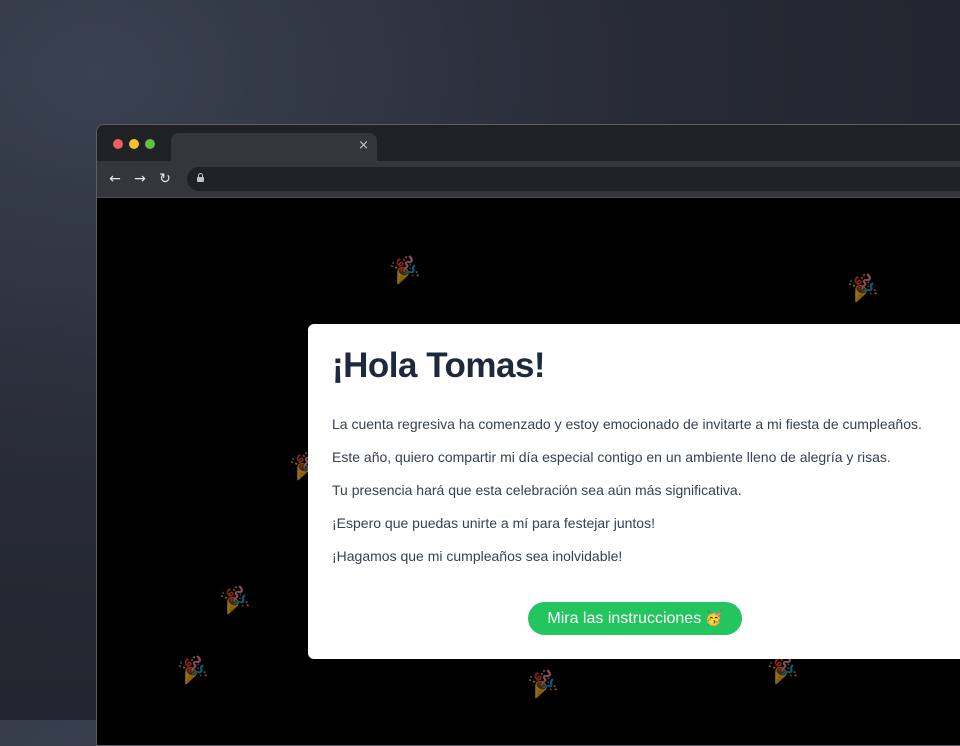  Describe the element at coordinates (134, 144) in the screenshot. I see `minimize-window-button` at that location.